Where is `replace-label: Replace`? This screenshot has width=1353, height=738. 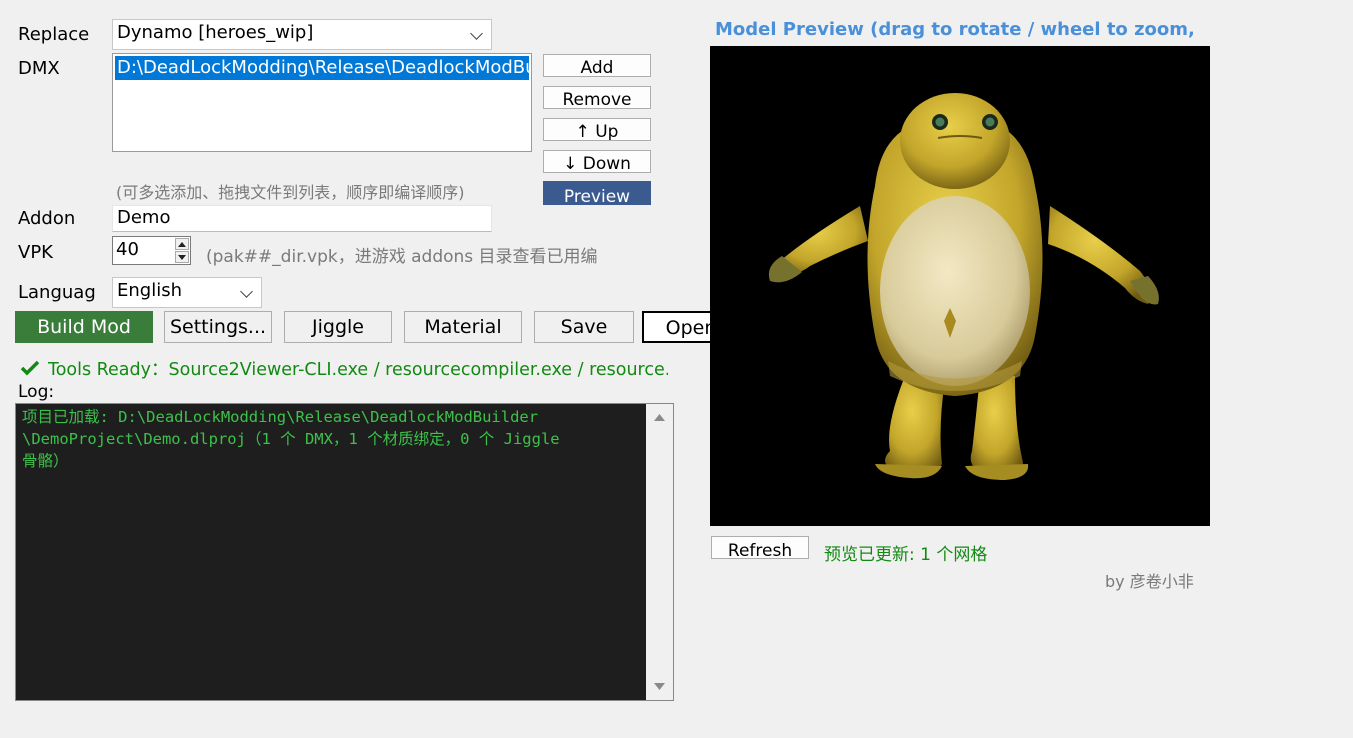
replace-label: Replace is located at coordinates (54, 34).